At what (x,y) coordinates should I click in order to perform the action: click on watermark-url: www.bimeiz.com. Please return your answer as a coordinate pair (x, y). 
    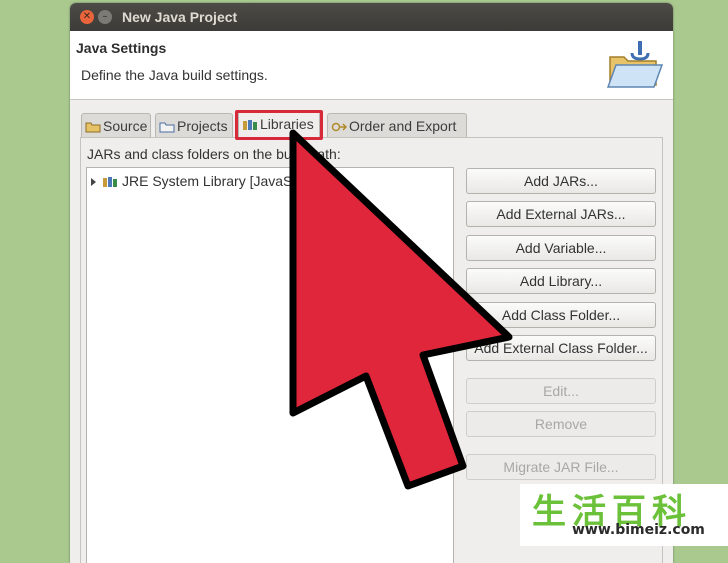
    Looking at the image, I should click on (638, 530).